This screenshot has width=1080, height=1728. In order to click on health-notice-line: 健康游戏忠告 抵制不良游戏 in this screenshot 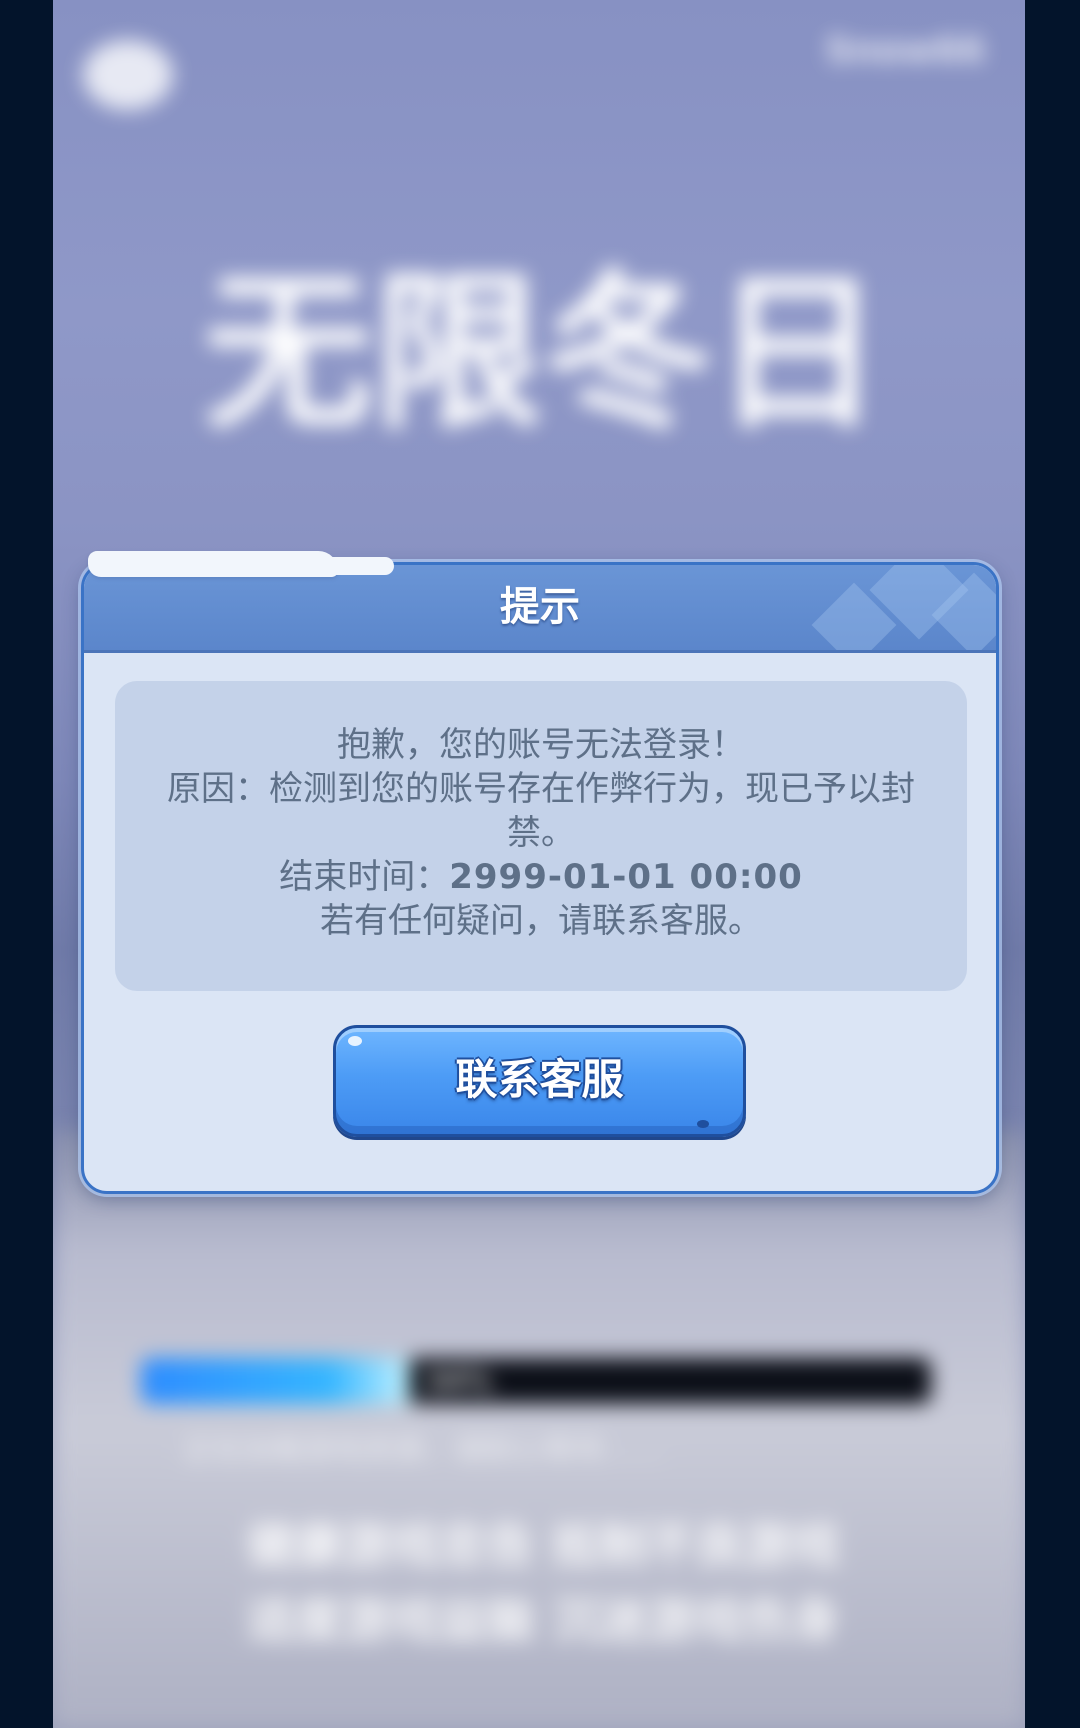, I will do `click(543, 1546)`.